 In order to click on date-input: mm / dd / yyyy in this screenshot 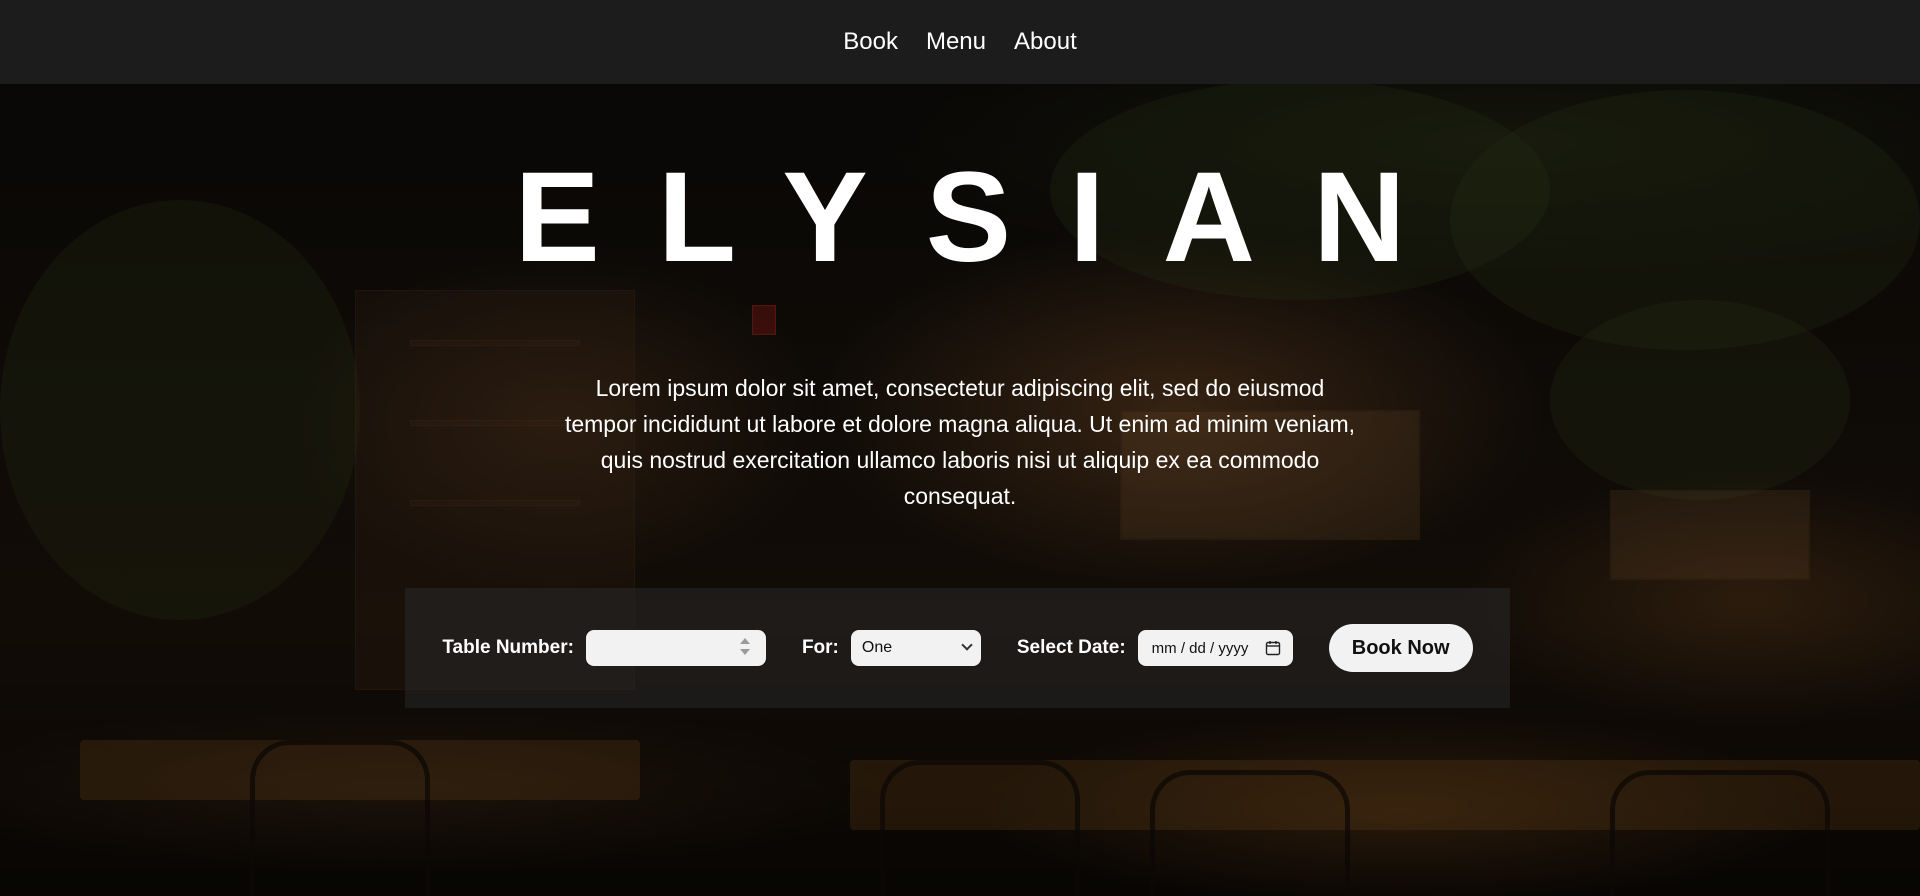, I will do `click(1215, 648)`.